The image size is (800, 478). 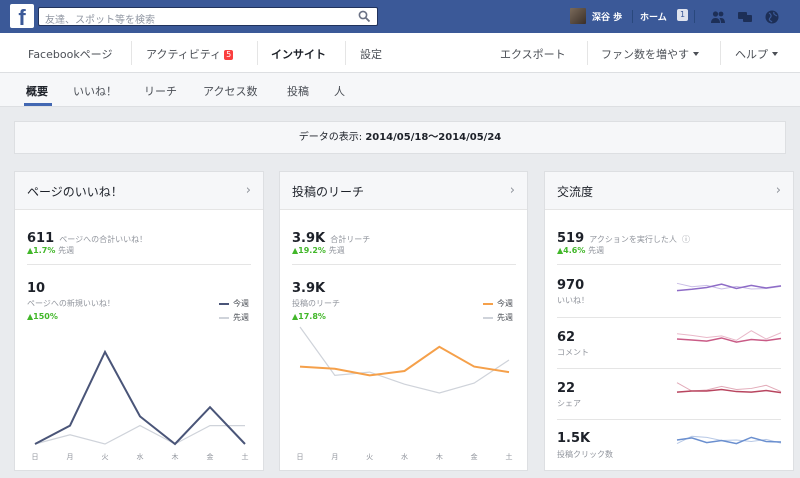 What do you see at coordinates (160, 91) in the screenshot?
I see `subtab-reach: リーチ` at bounding box center [160, 91].